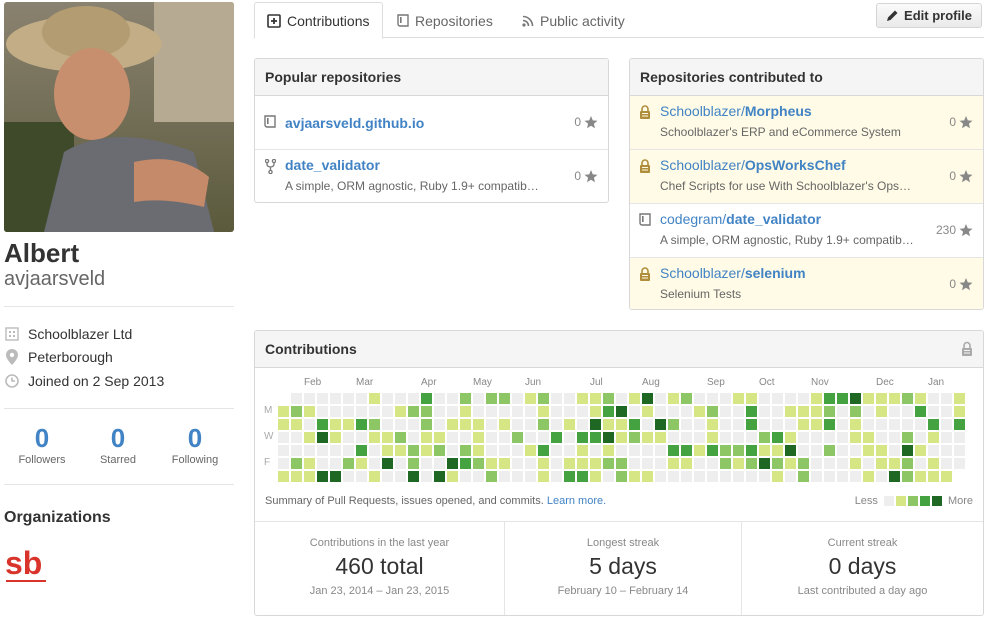 The image size is (989, 623). I want to click on tab-repositories: Repositories, so click(445, 20).